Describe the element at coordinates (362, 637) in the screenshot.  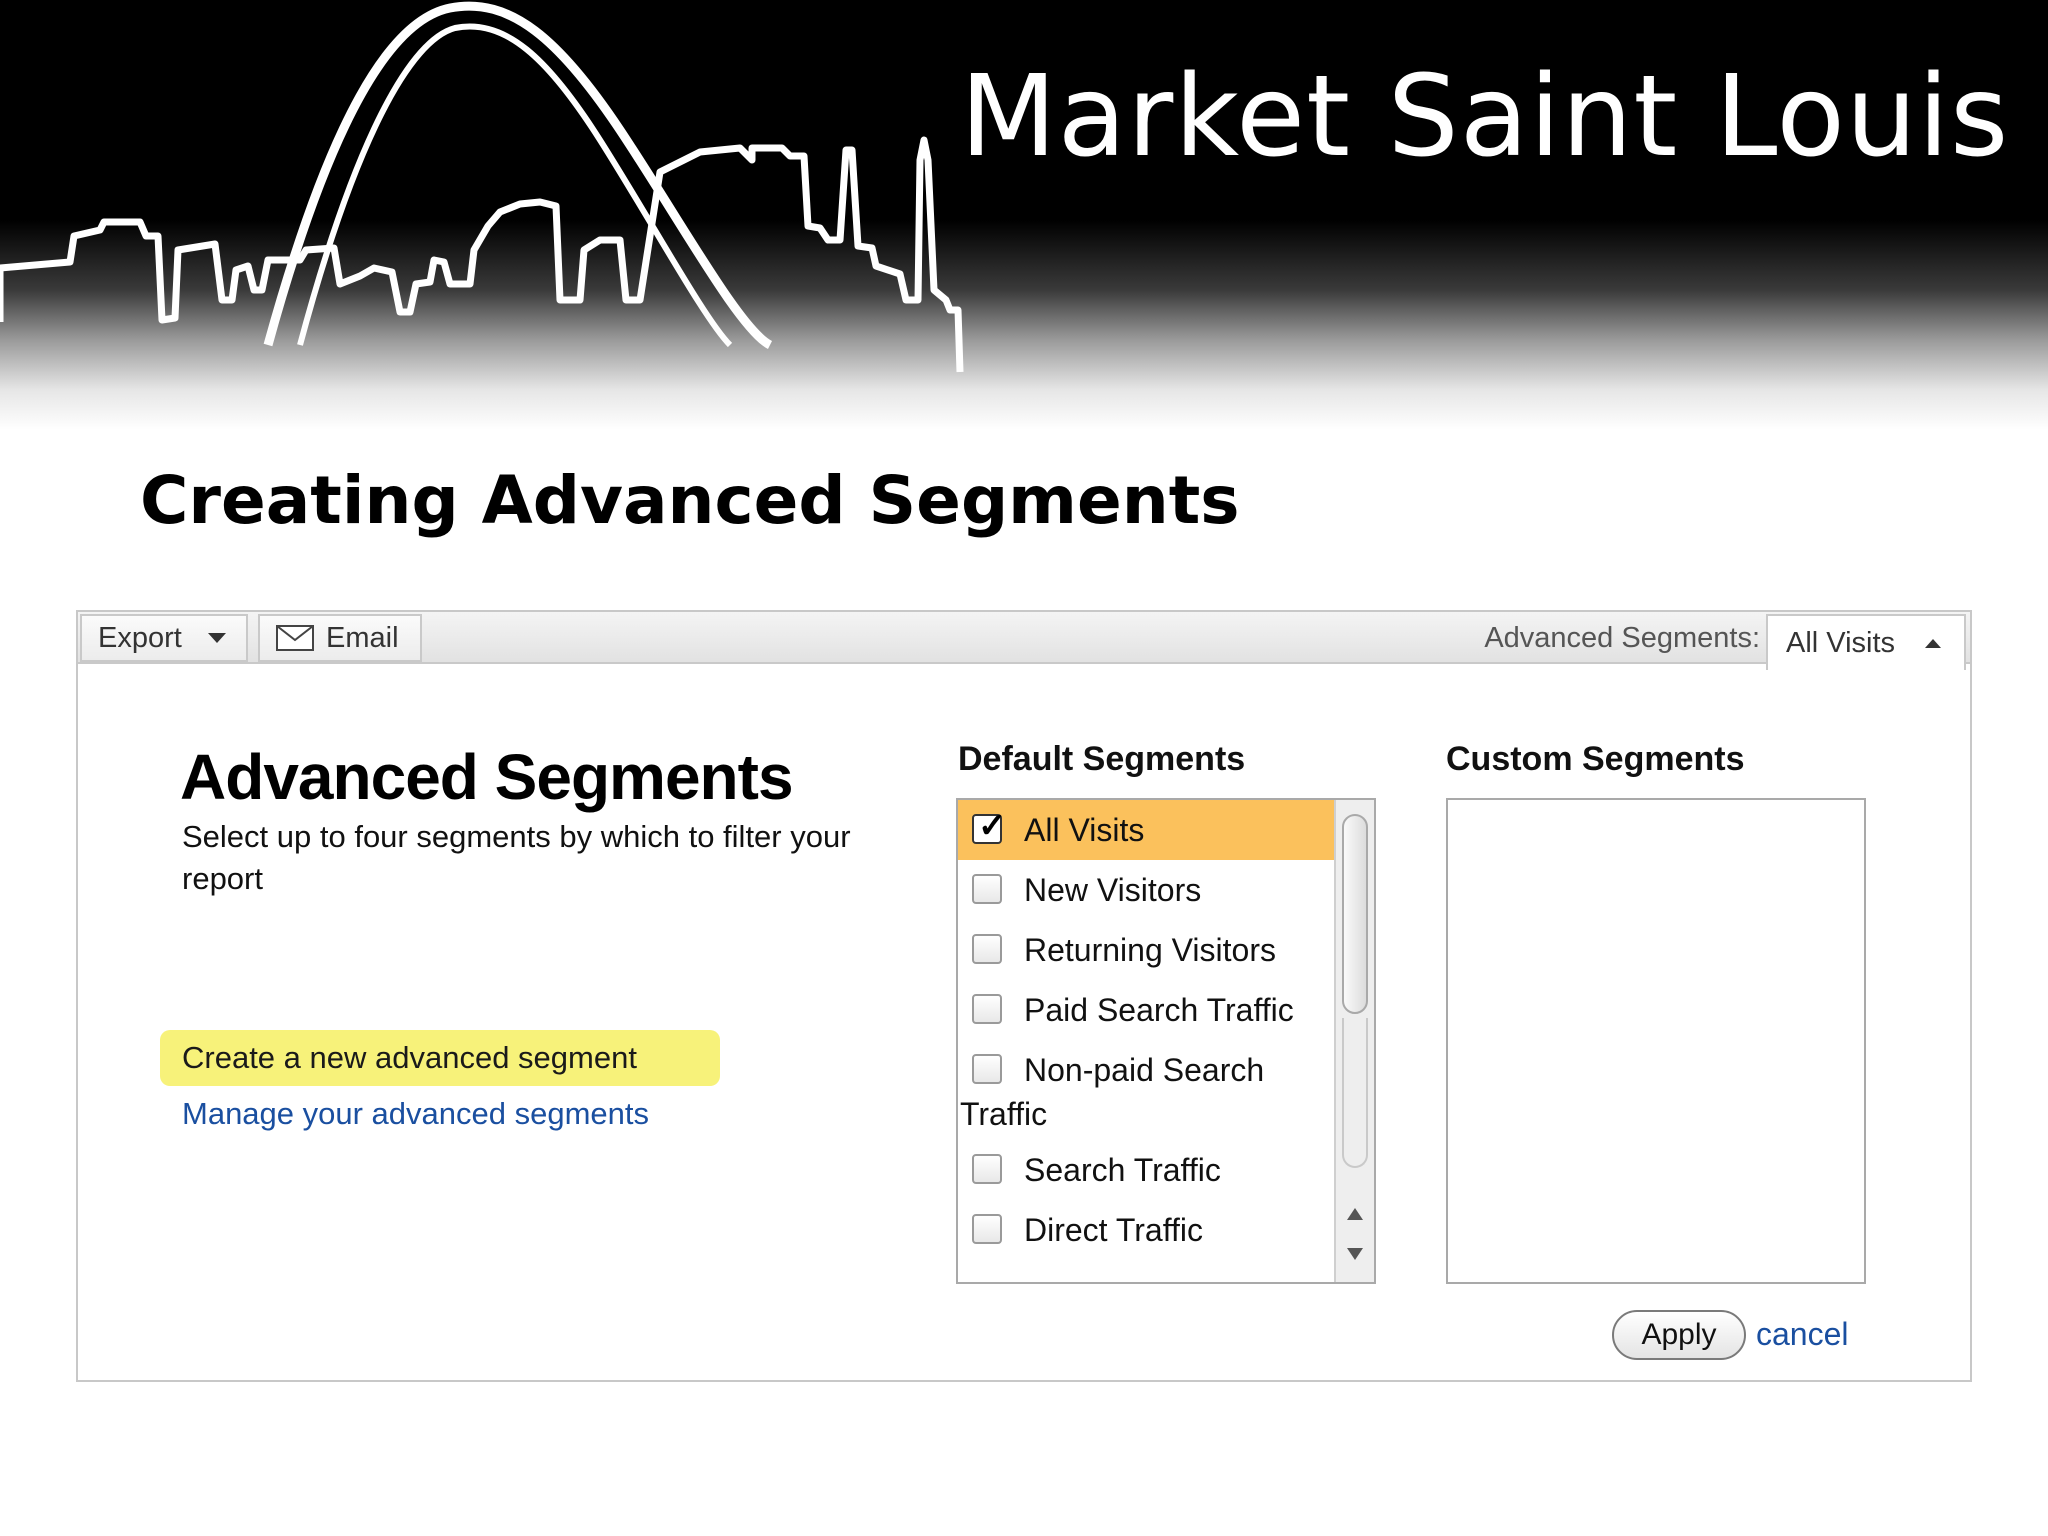
I see `email-label: Email` at that location.